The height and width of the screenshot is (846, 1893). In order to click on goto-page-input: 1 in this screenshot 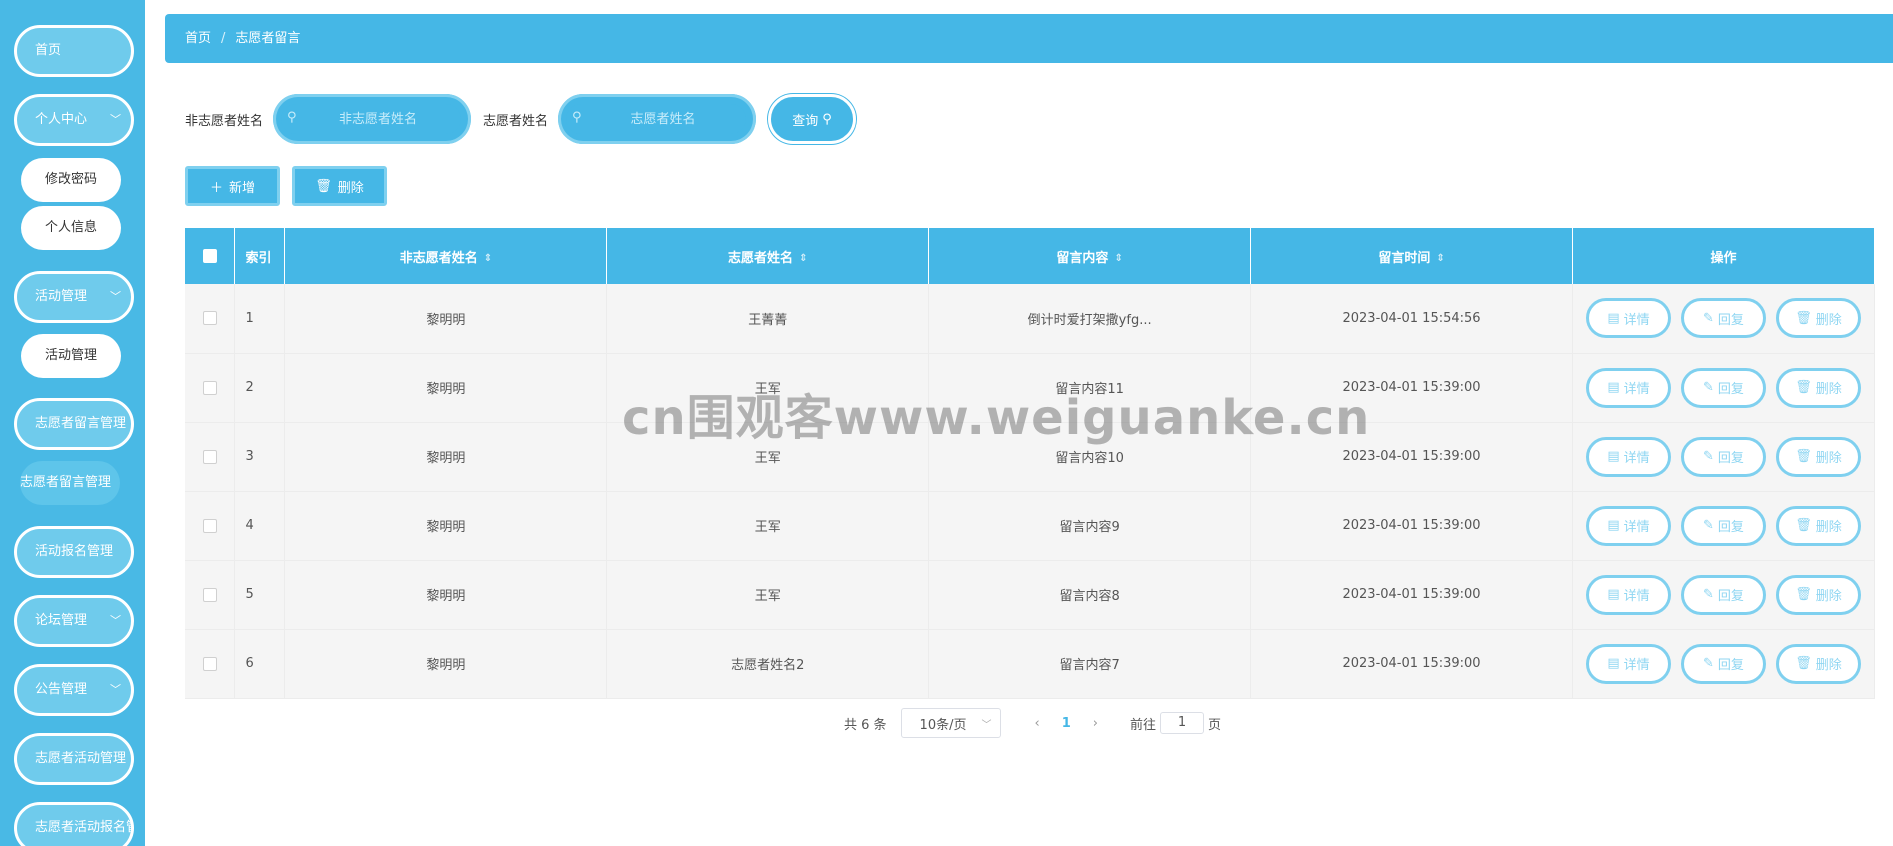, I will do `click(1182, 723)`.